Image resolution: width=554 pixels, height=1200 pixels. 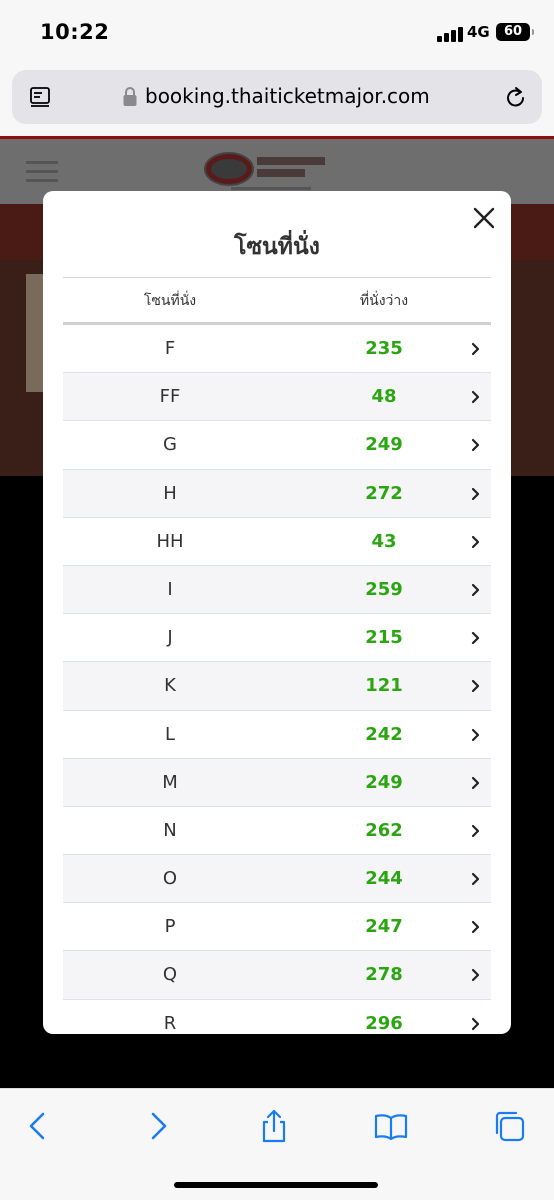 What do you see at coordinates (170, 541) in the screenshot?
I see `zone-name: HH` at bounding box center [170, 541].